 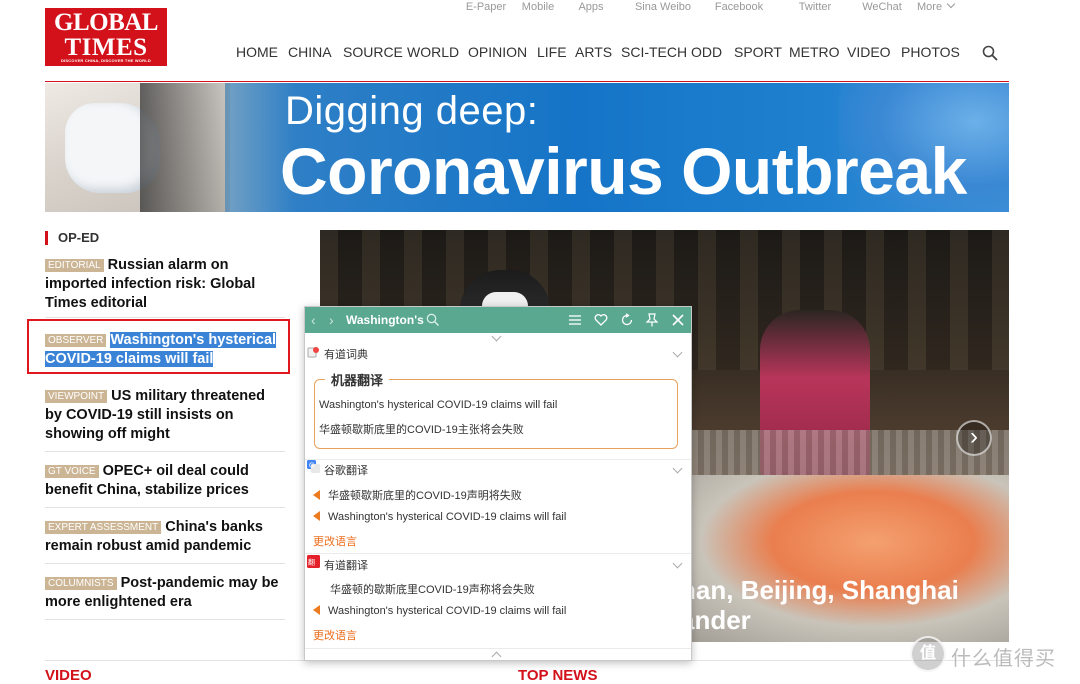 I want to click on machine-translation-title: 机器翻译, so click(x=357, y=379).